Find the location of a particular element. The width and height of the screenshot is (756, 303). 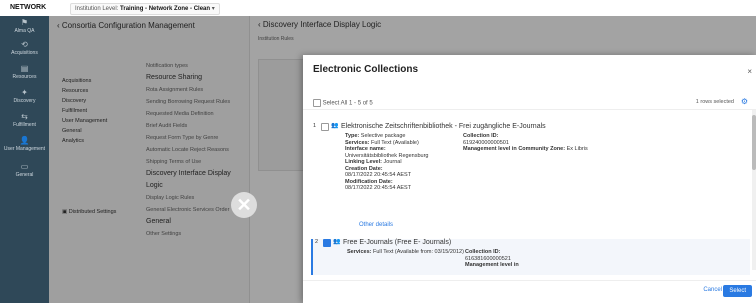

nav-label: Acquisitions is located at coordinates (24, 53).